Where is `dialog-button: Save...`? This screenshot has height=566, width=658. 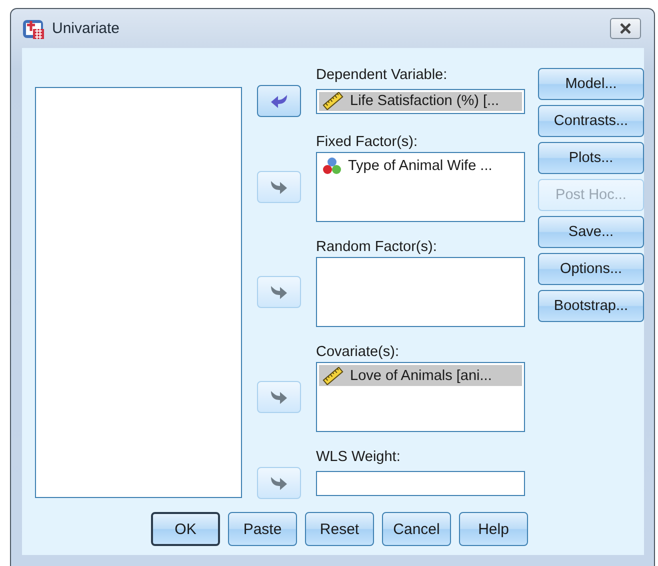 dialog-button: Save... is located at coordinates (591, 232).